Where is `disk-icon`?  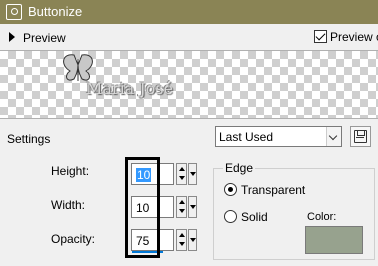
disk-icon is located at coordinates (360, 136).